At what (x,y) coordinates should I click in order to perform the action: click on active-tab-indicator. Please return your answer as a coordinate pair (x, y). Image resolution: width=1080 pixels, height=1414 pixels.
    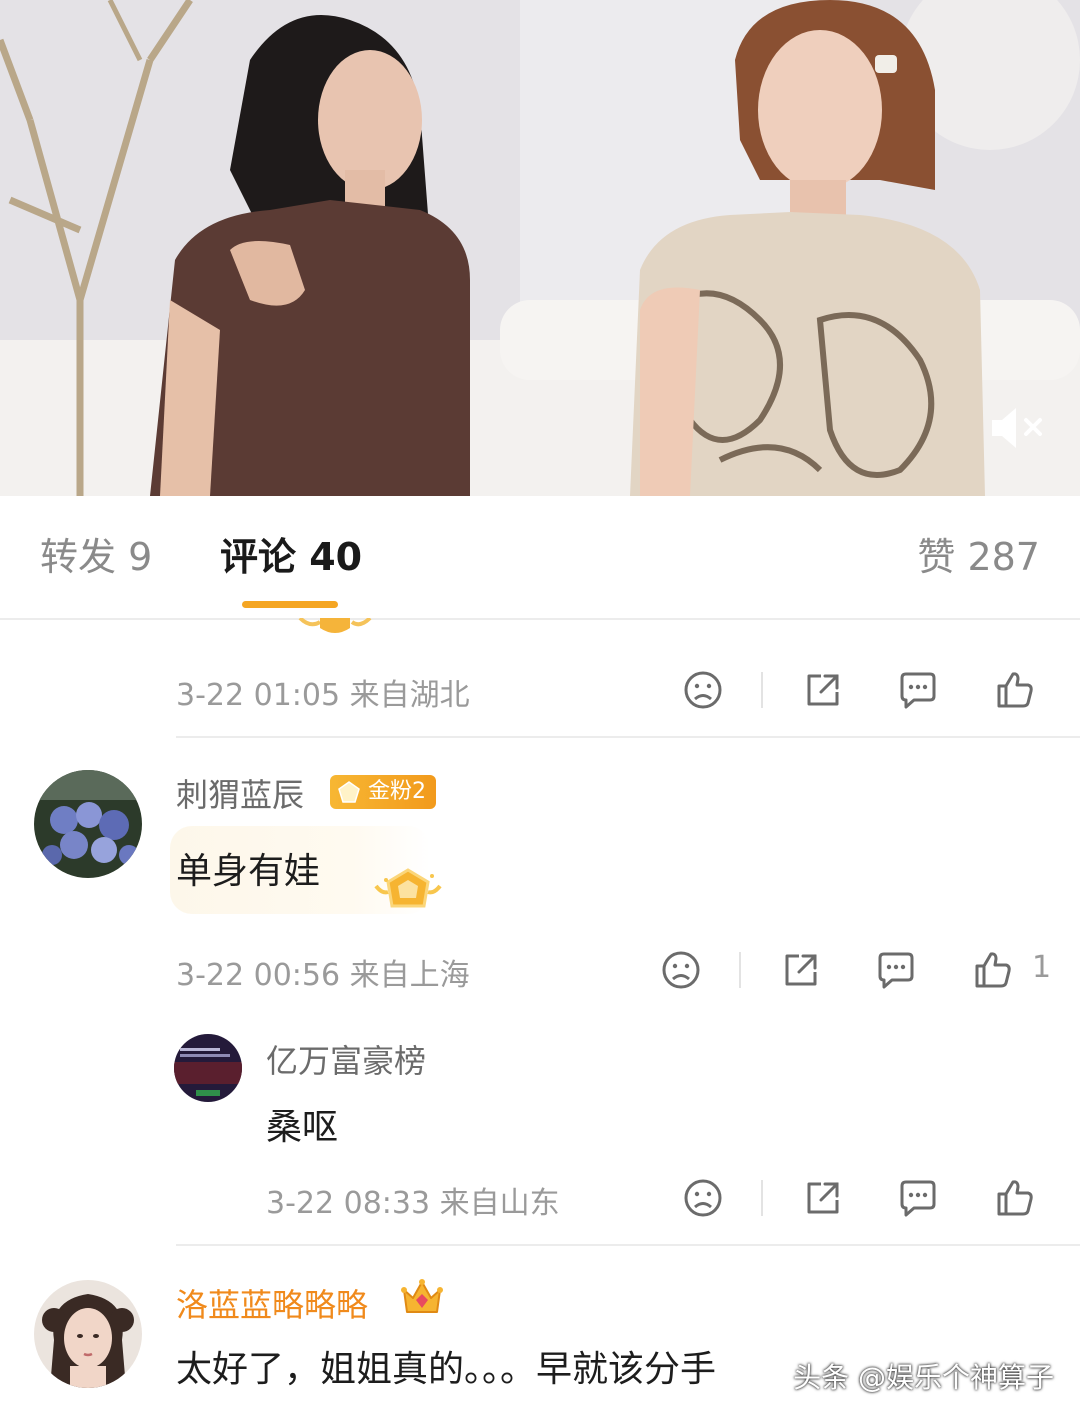
    Looking at the image, I should click on (290, 604).